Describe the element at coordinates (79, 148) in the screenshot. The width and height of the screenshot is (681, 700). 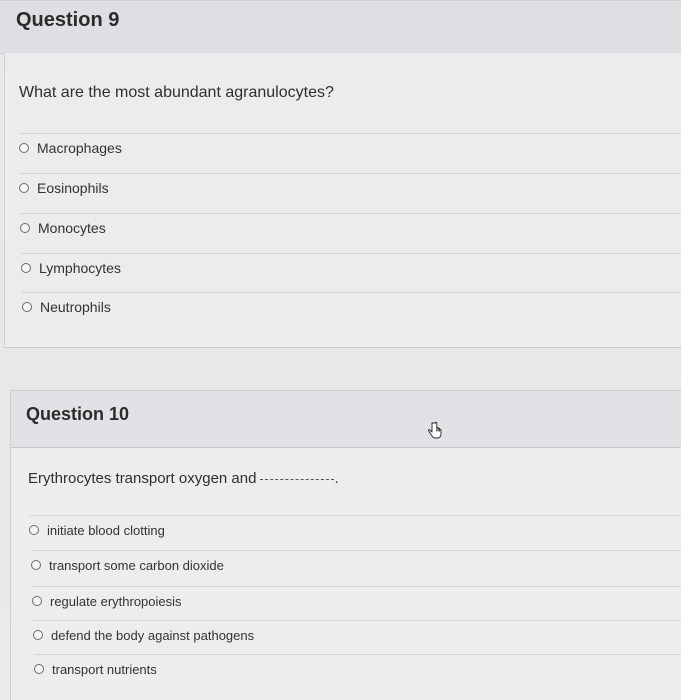
I see `option-label: Macrophages` at that location.